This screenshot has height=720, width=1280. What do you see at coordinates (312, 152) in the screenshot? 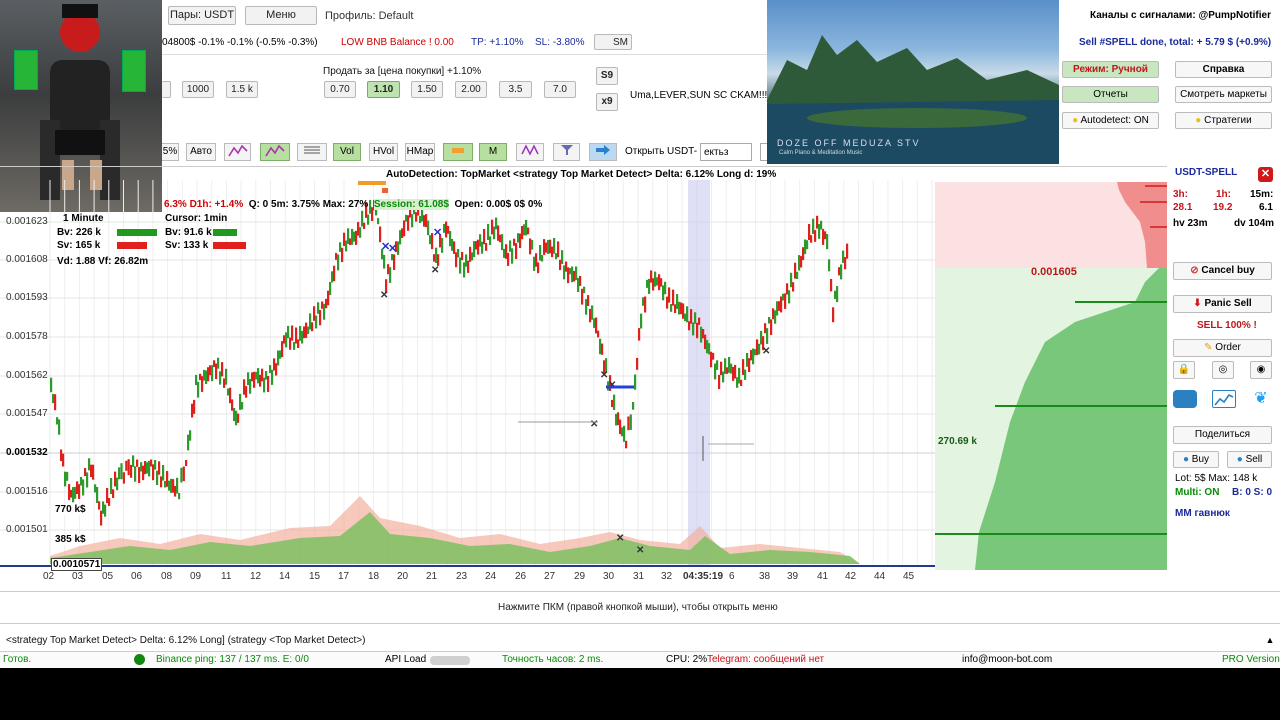
I see `lines-tool-icon` at bounding box center [312, 152].